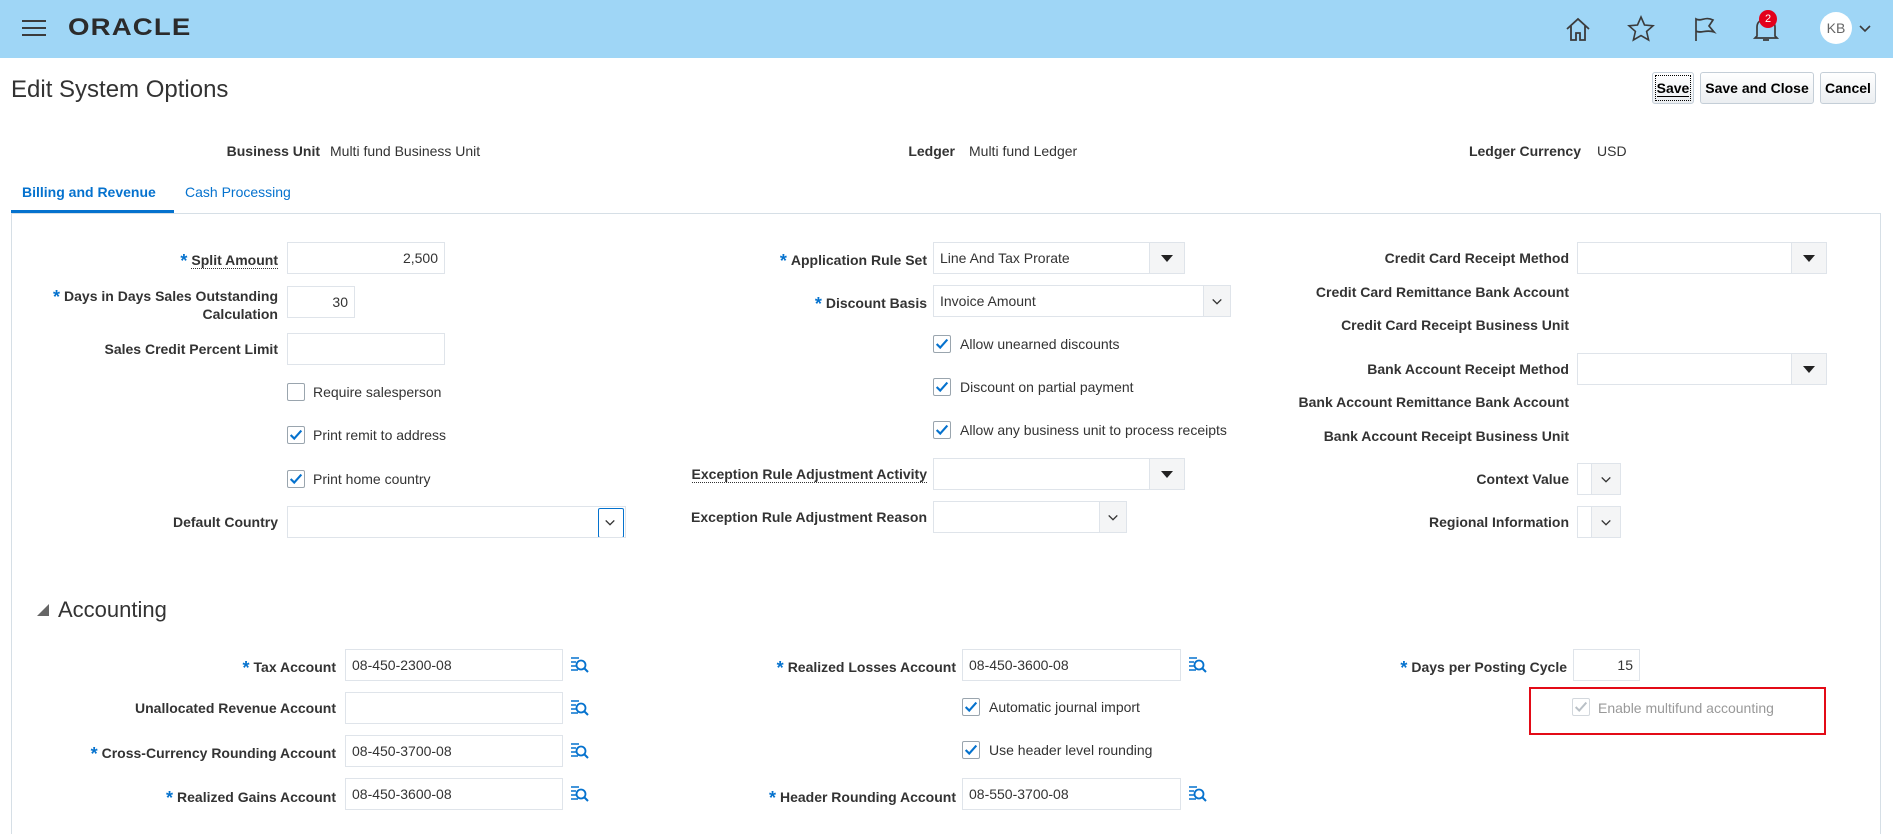 The height and width of the screenshot is (834, 1893). Describe the element at coordinates (1455, 325) in the screenshot. I see `cc-receipt-bu-label: Credit Card Receipt Business Unit` at that location.